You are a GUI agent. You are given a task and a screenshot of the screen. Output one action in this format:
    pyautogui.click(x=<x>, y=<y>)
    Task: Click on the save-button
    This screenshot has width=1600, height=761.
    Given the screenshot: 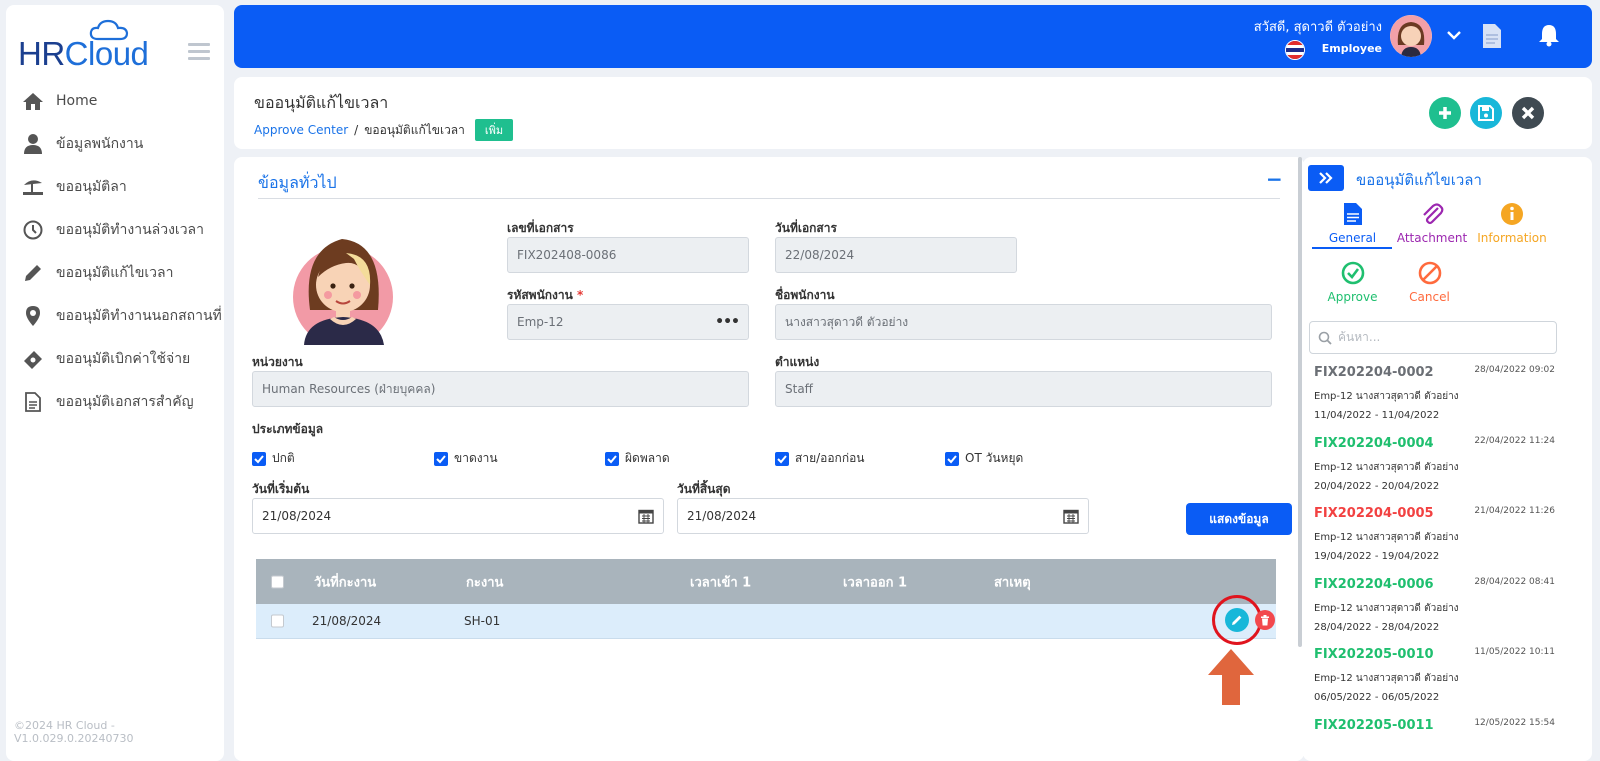 What is the action you would take?
    pyautogui.click(x=1486, y=113)
    